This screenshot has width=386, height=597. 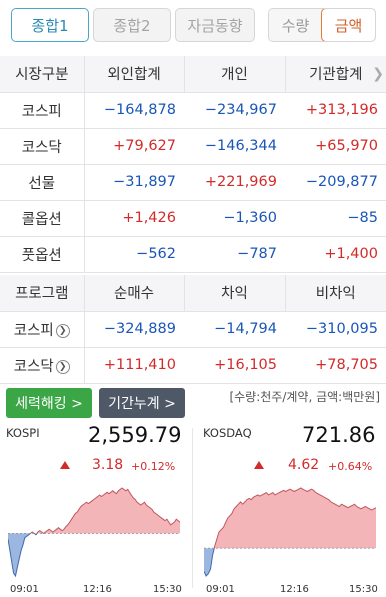 What do you see at coordinates (108, 465) in the screenshot?
I see `kospi-change: 3.18` at bounding box center [108, 465].